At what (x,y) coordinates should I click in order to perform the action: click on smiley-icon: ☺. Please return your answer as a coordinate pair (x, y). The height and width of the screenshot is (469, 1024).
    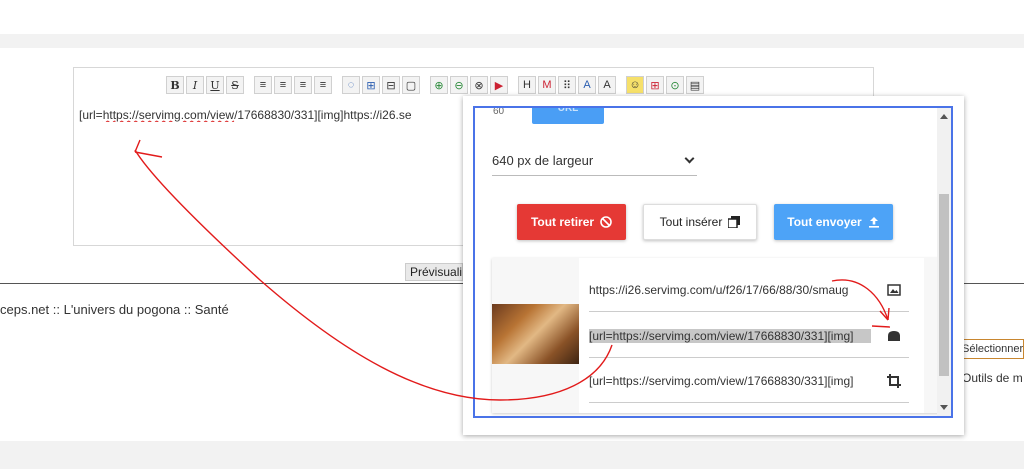
    Looking at the image, I should click on (635, 85).